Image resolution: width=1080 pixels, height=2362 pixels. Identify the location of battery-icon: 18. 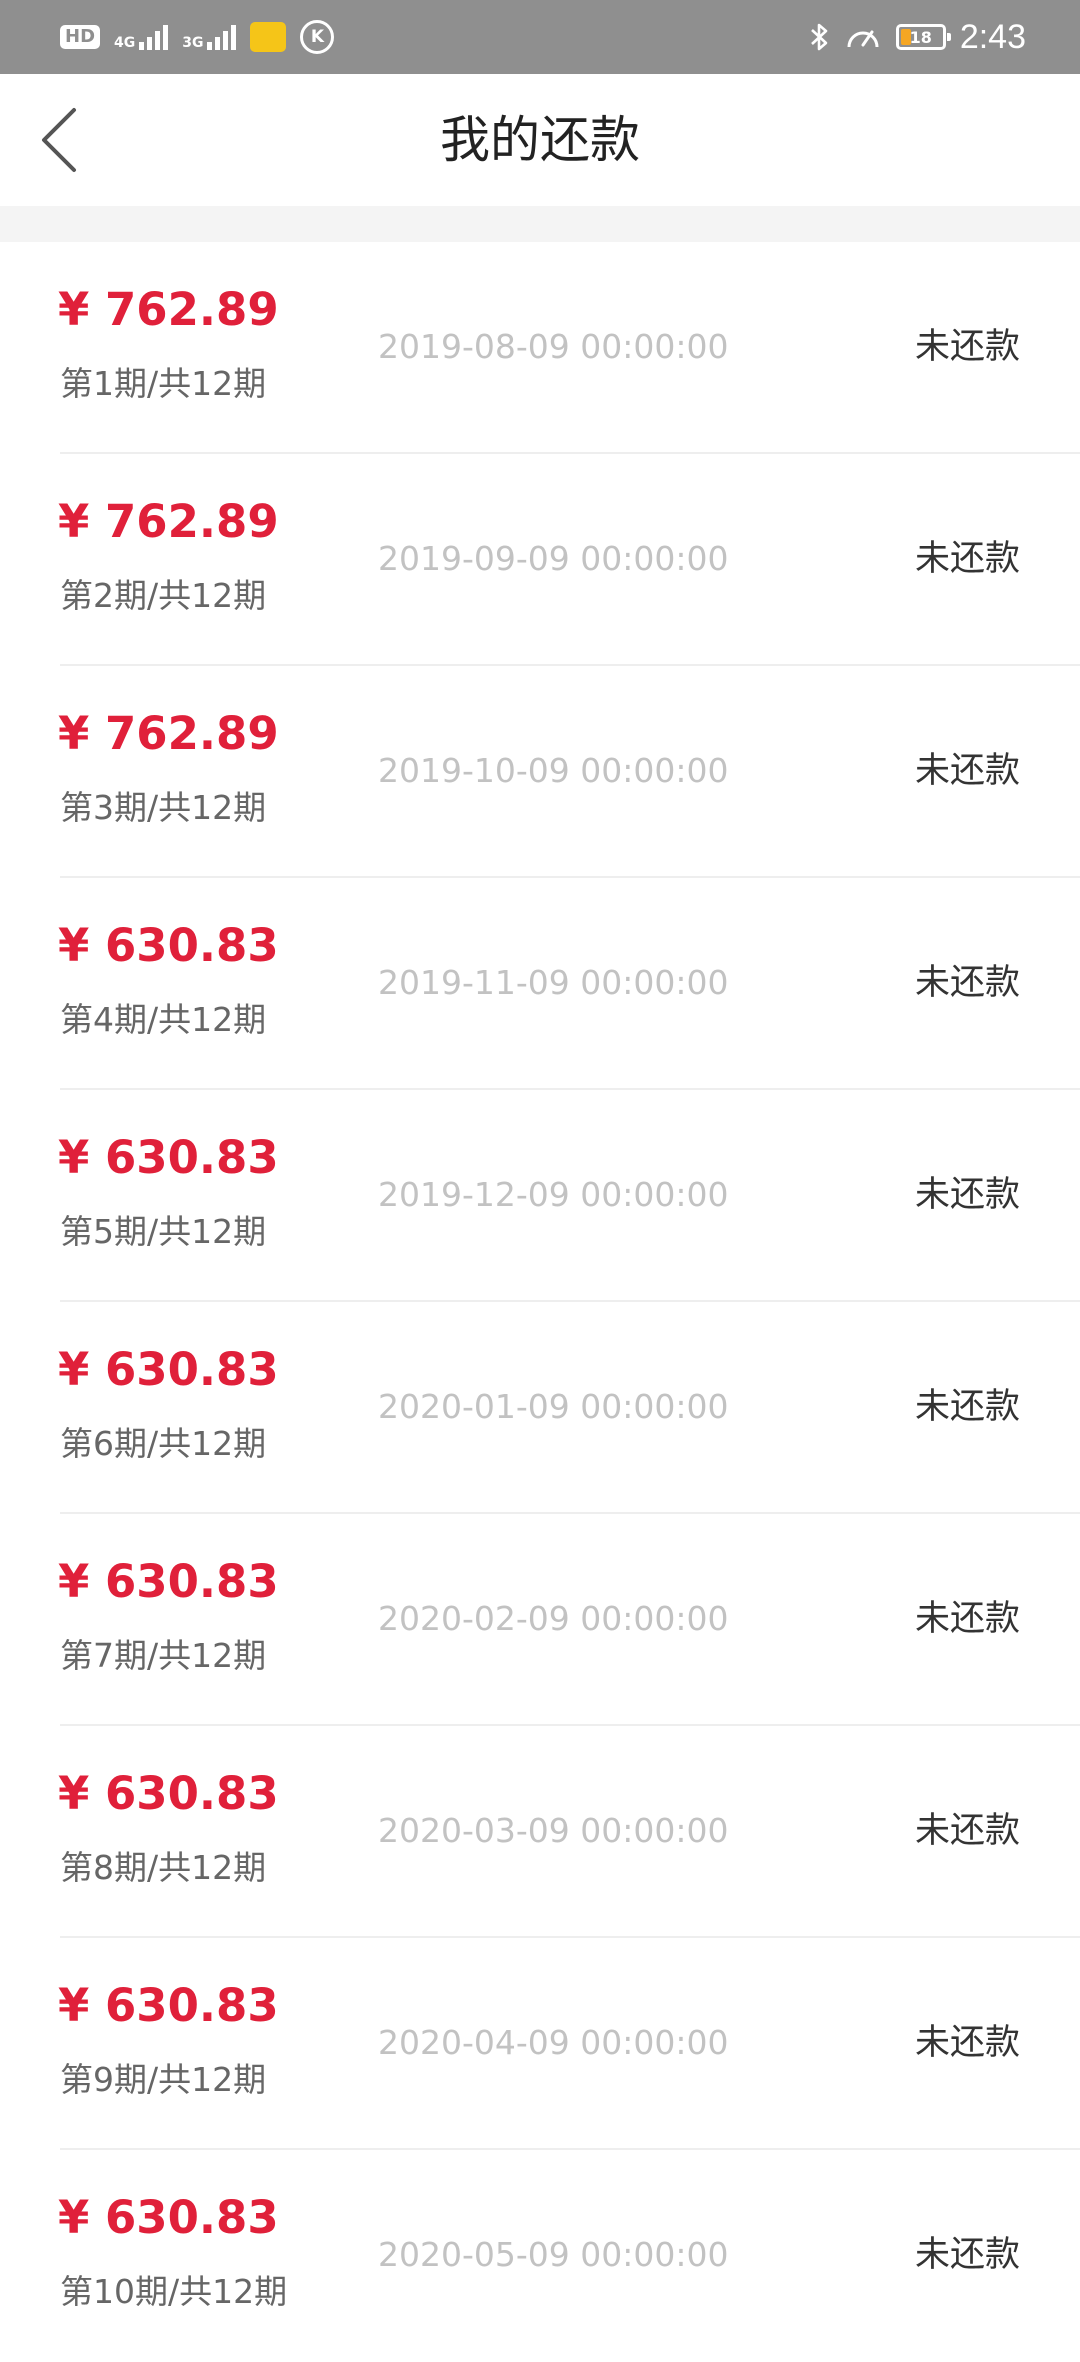
(923, 37).